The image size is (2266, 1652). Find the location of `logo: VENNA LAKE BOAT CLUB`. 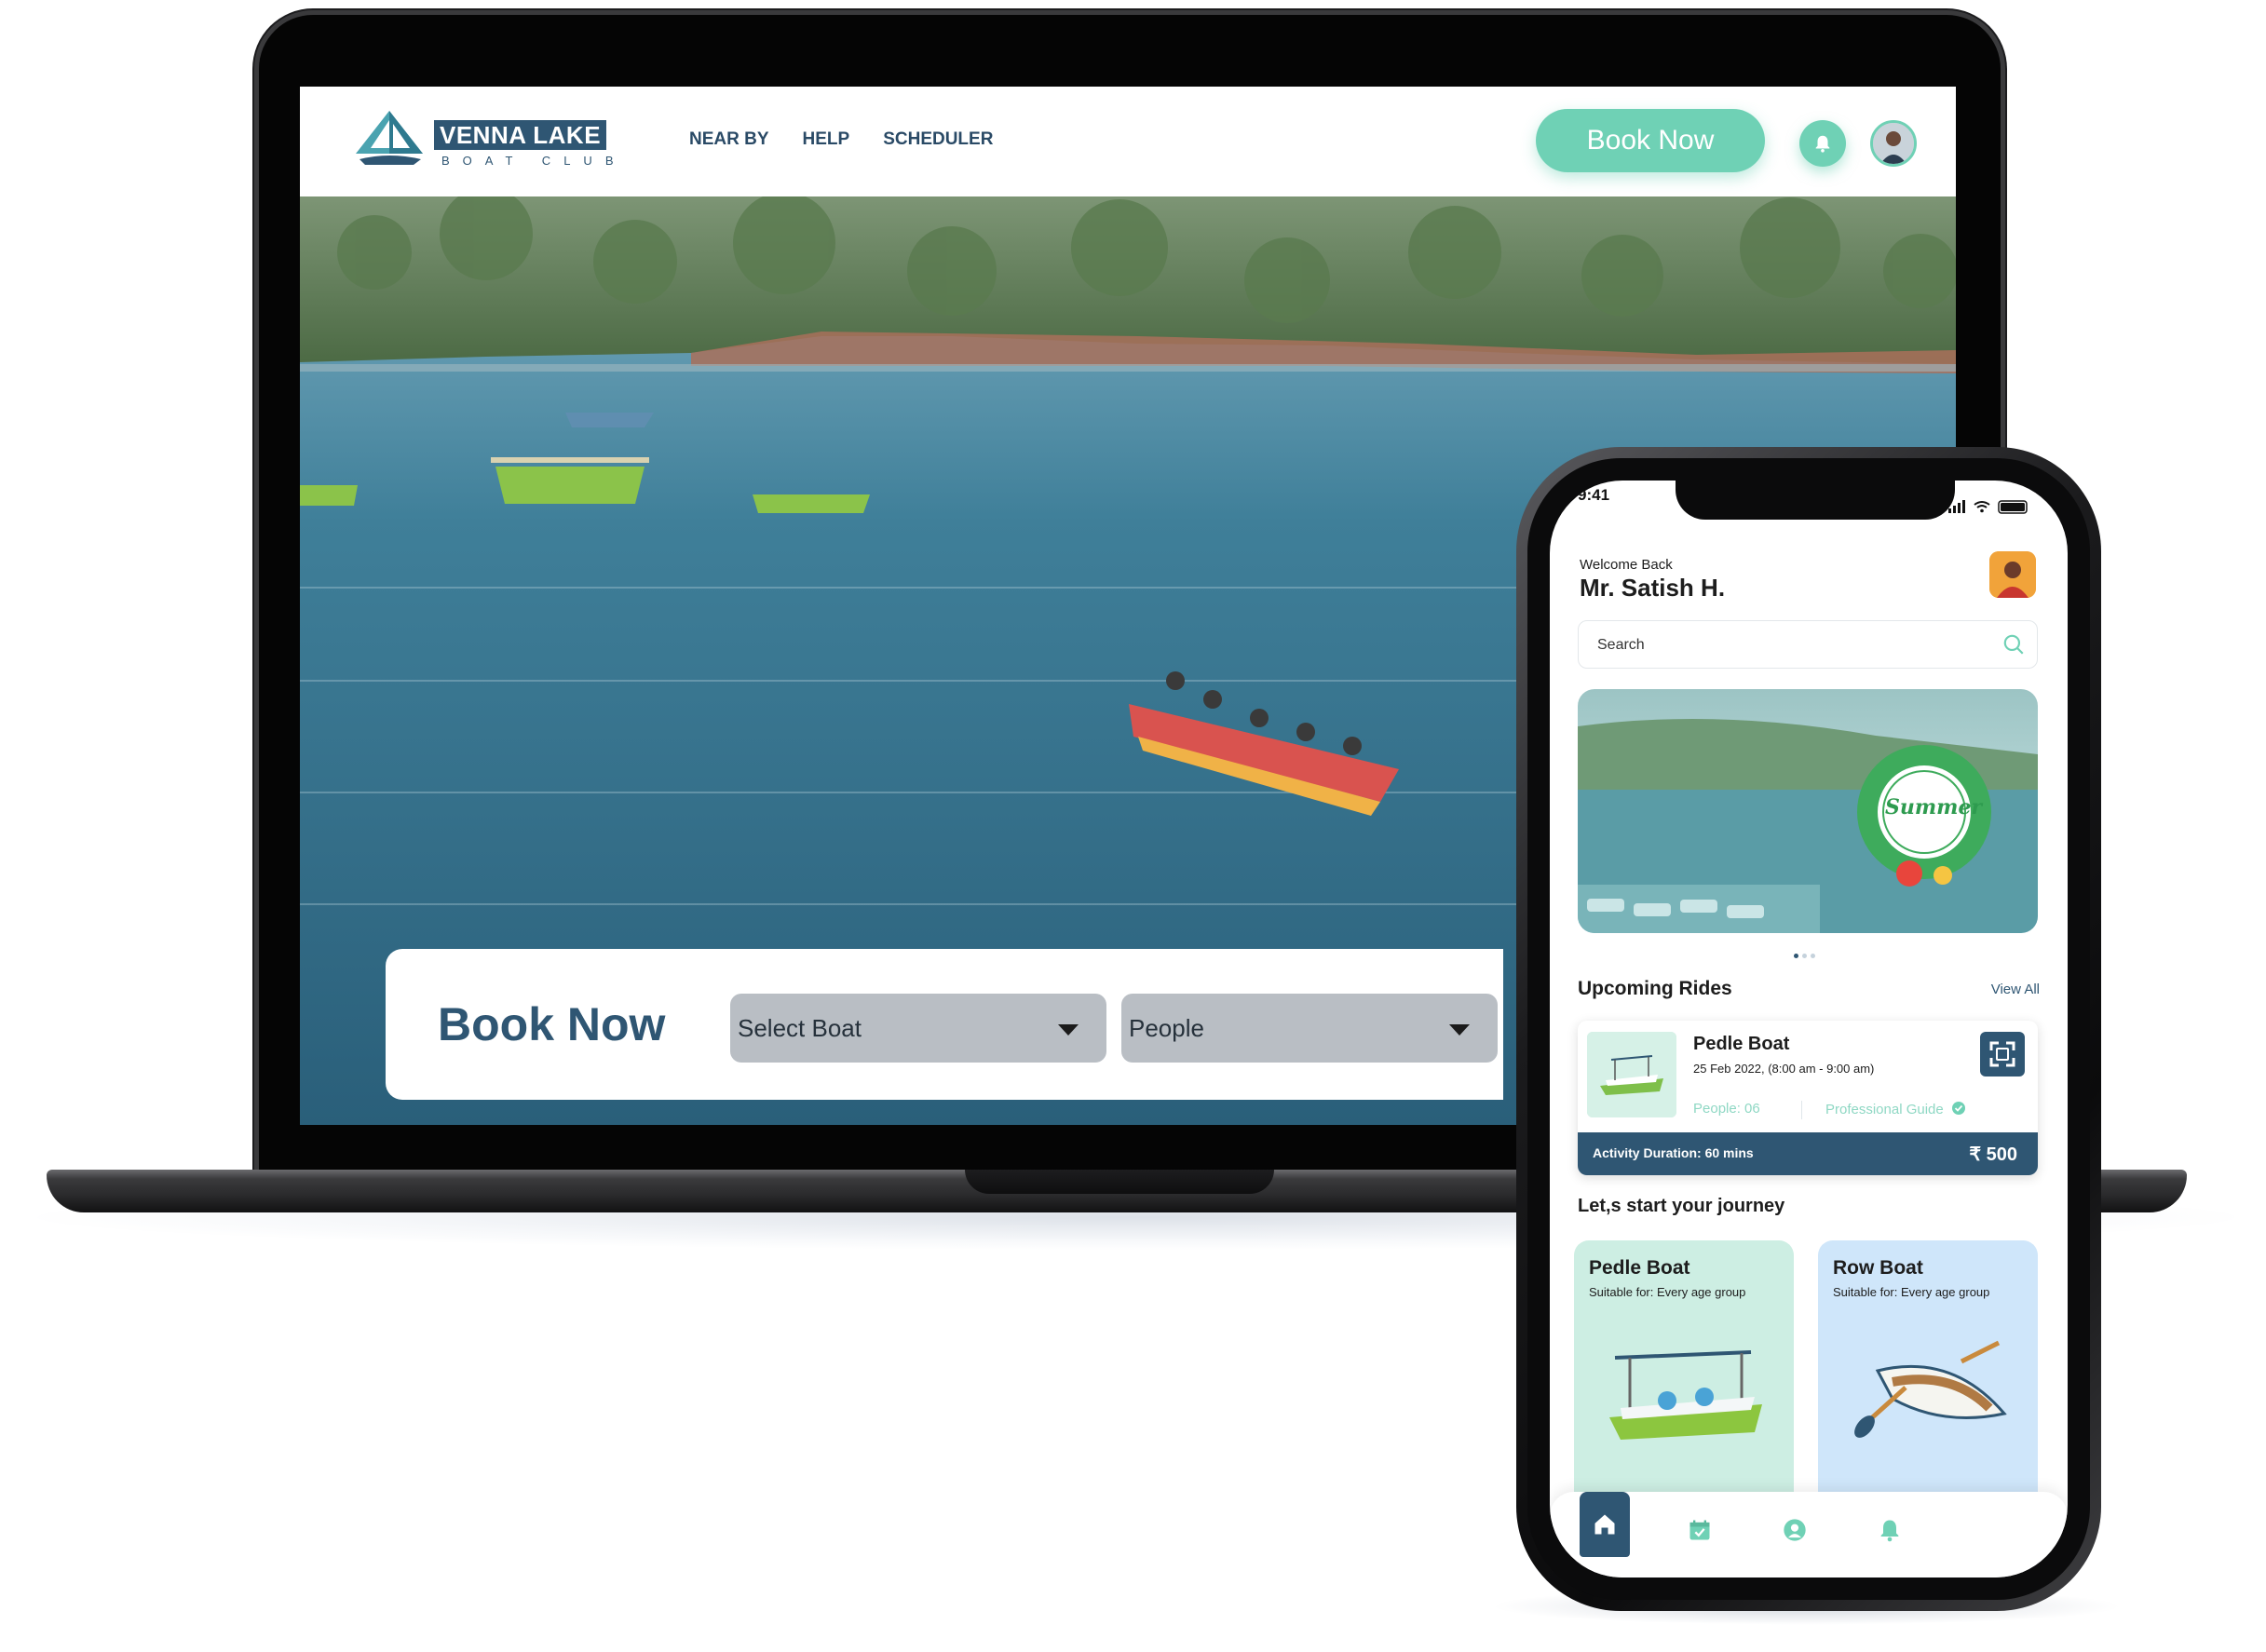

logo: VENNA LAKE BOAT CLUB is located at coordinates (483, 140).